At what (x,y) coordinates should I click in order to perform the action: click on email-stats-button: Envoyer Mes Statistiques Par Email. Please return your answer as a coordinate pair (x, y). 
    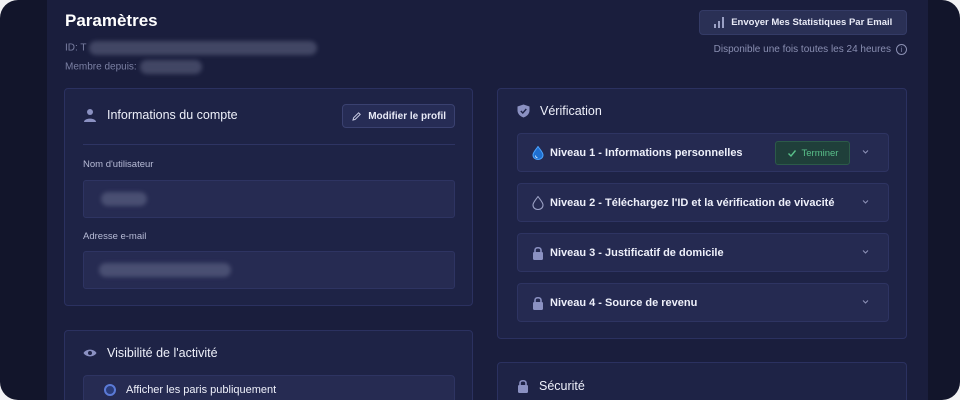
    Looking at the image, I should click on (803, 22).